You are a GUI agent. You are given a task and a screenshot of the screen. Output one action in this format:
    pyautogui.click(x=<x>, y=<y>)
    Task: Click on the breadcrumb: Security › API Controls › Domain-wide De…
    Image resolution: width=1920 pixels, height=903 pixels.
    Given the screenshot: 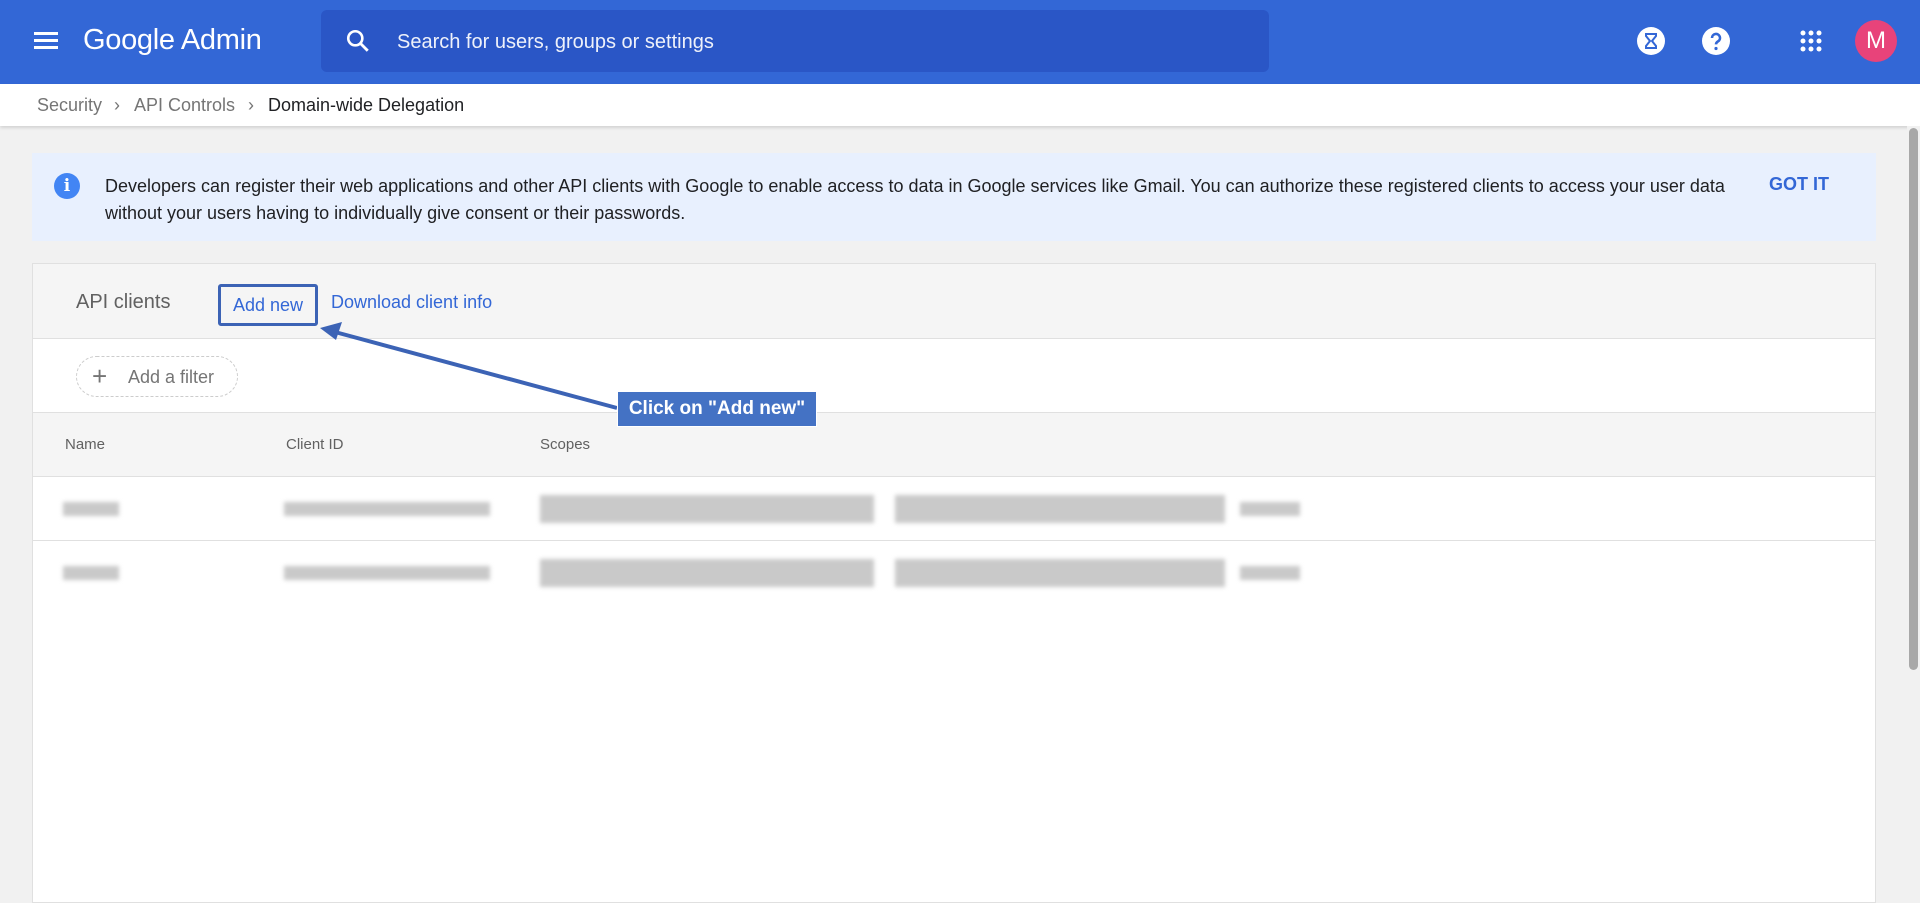 What is the action you would take?
    pyautogui.click(x=960, y=105)
    